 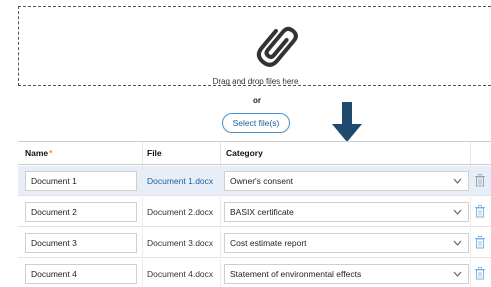 I want to click on file-name: Document 2.docx, so click(x=180, y=212).